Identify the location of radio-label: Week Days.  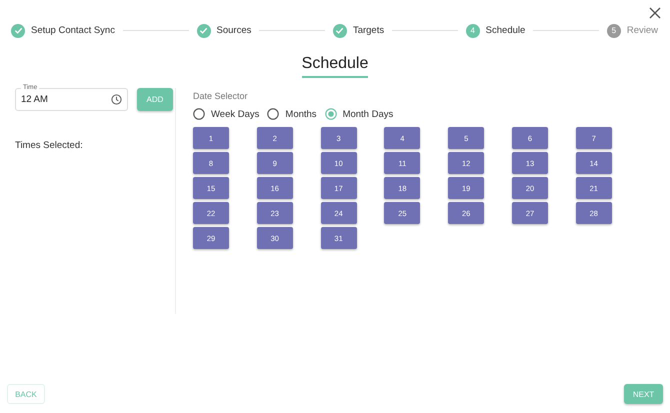
(235, 114).